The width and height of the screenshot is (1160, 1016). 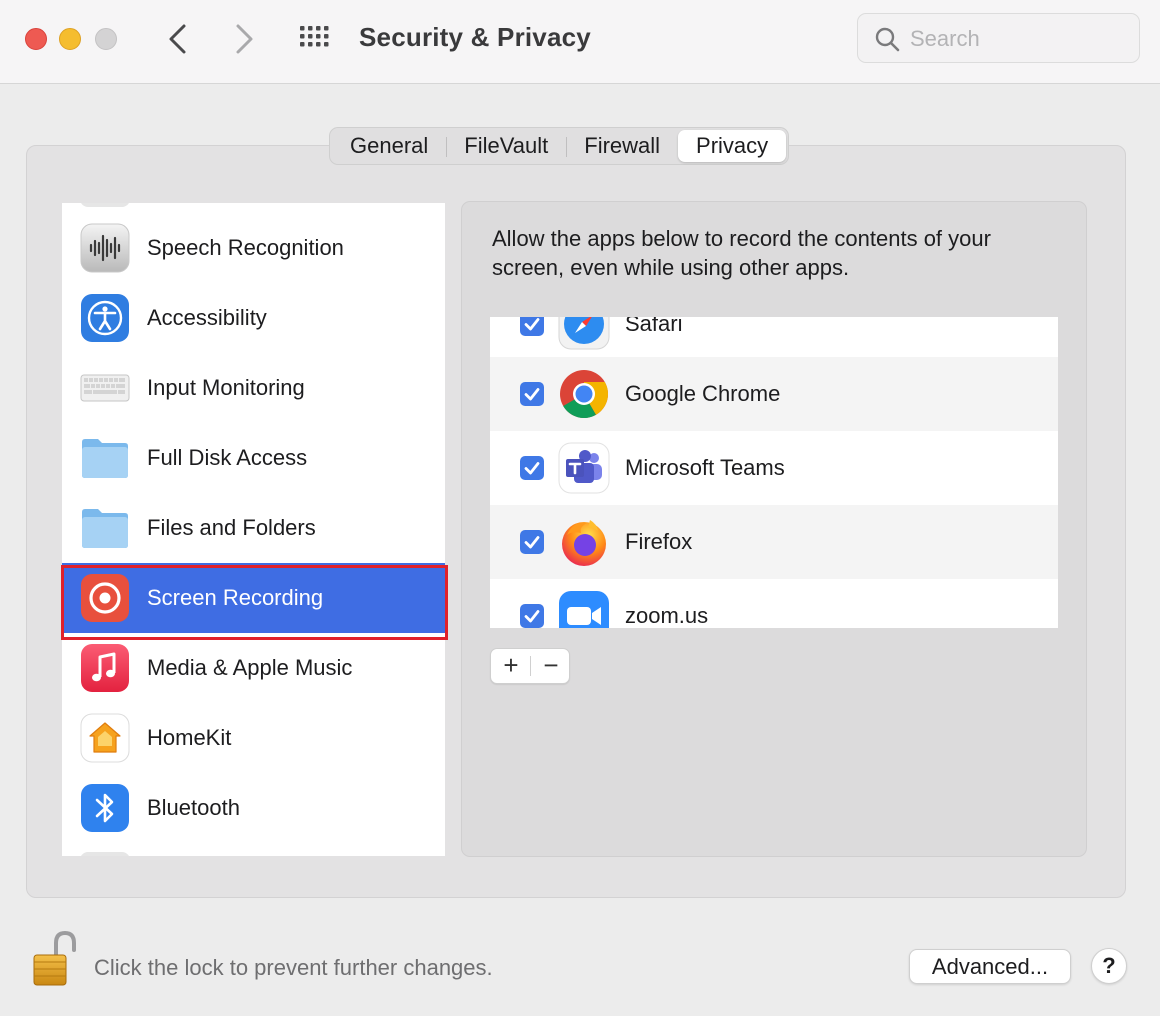 I want to click on category-files-and-folders: Files and Folders, so click(x=253, y=528).